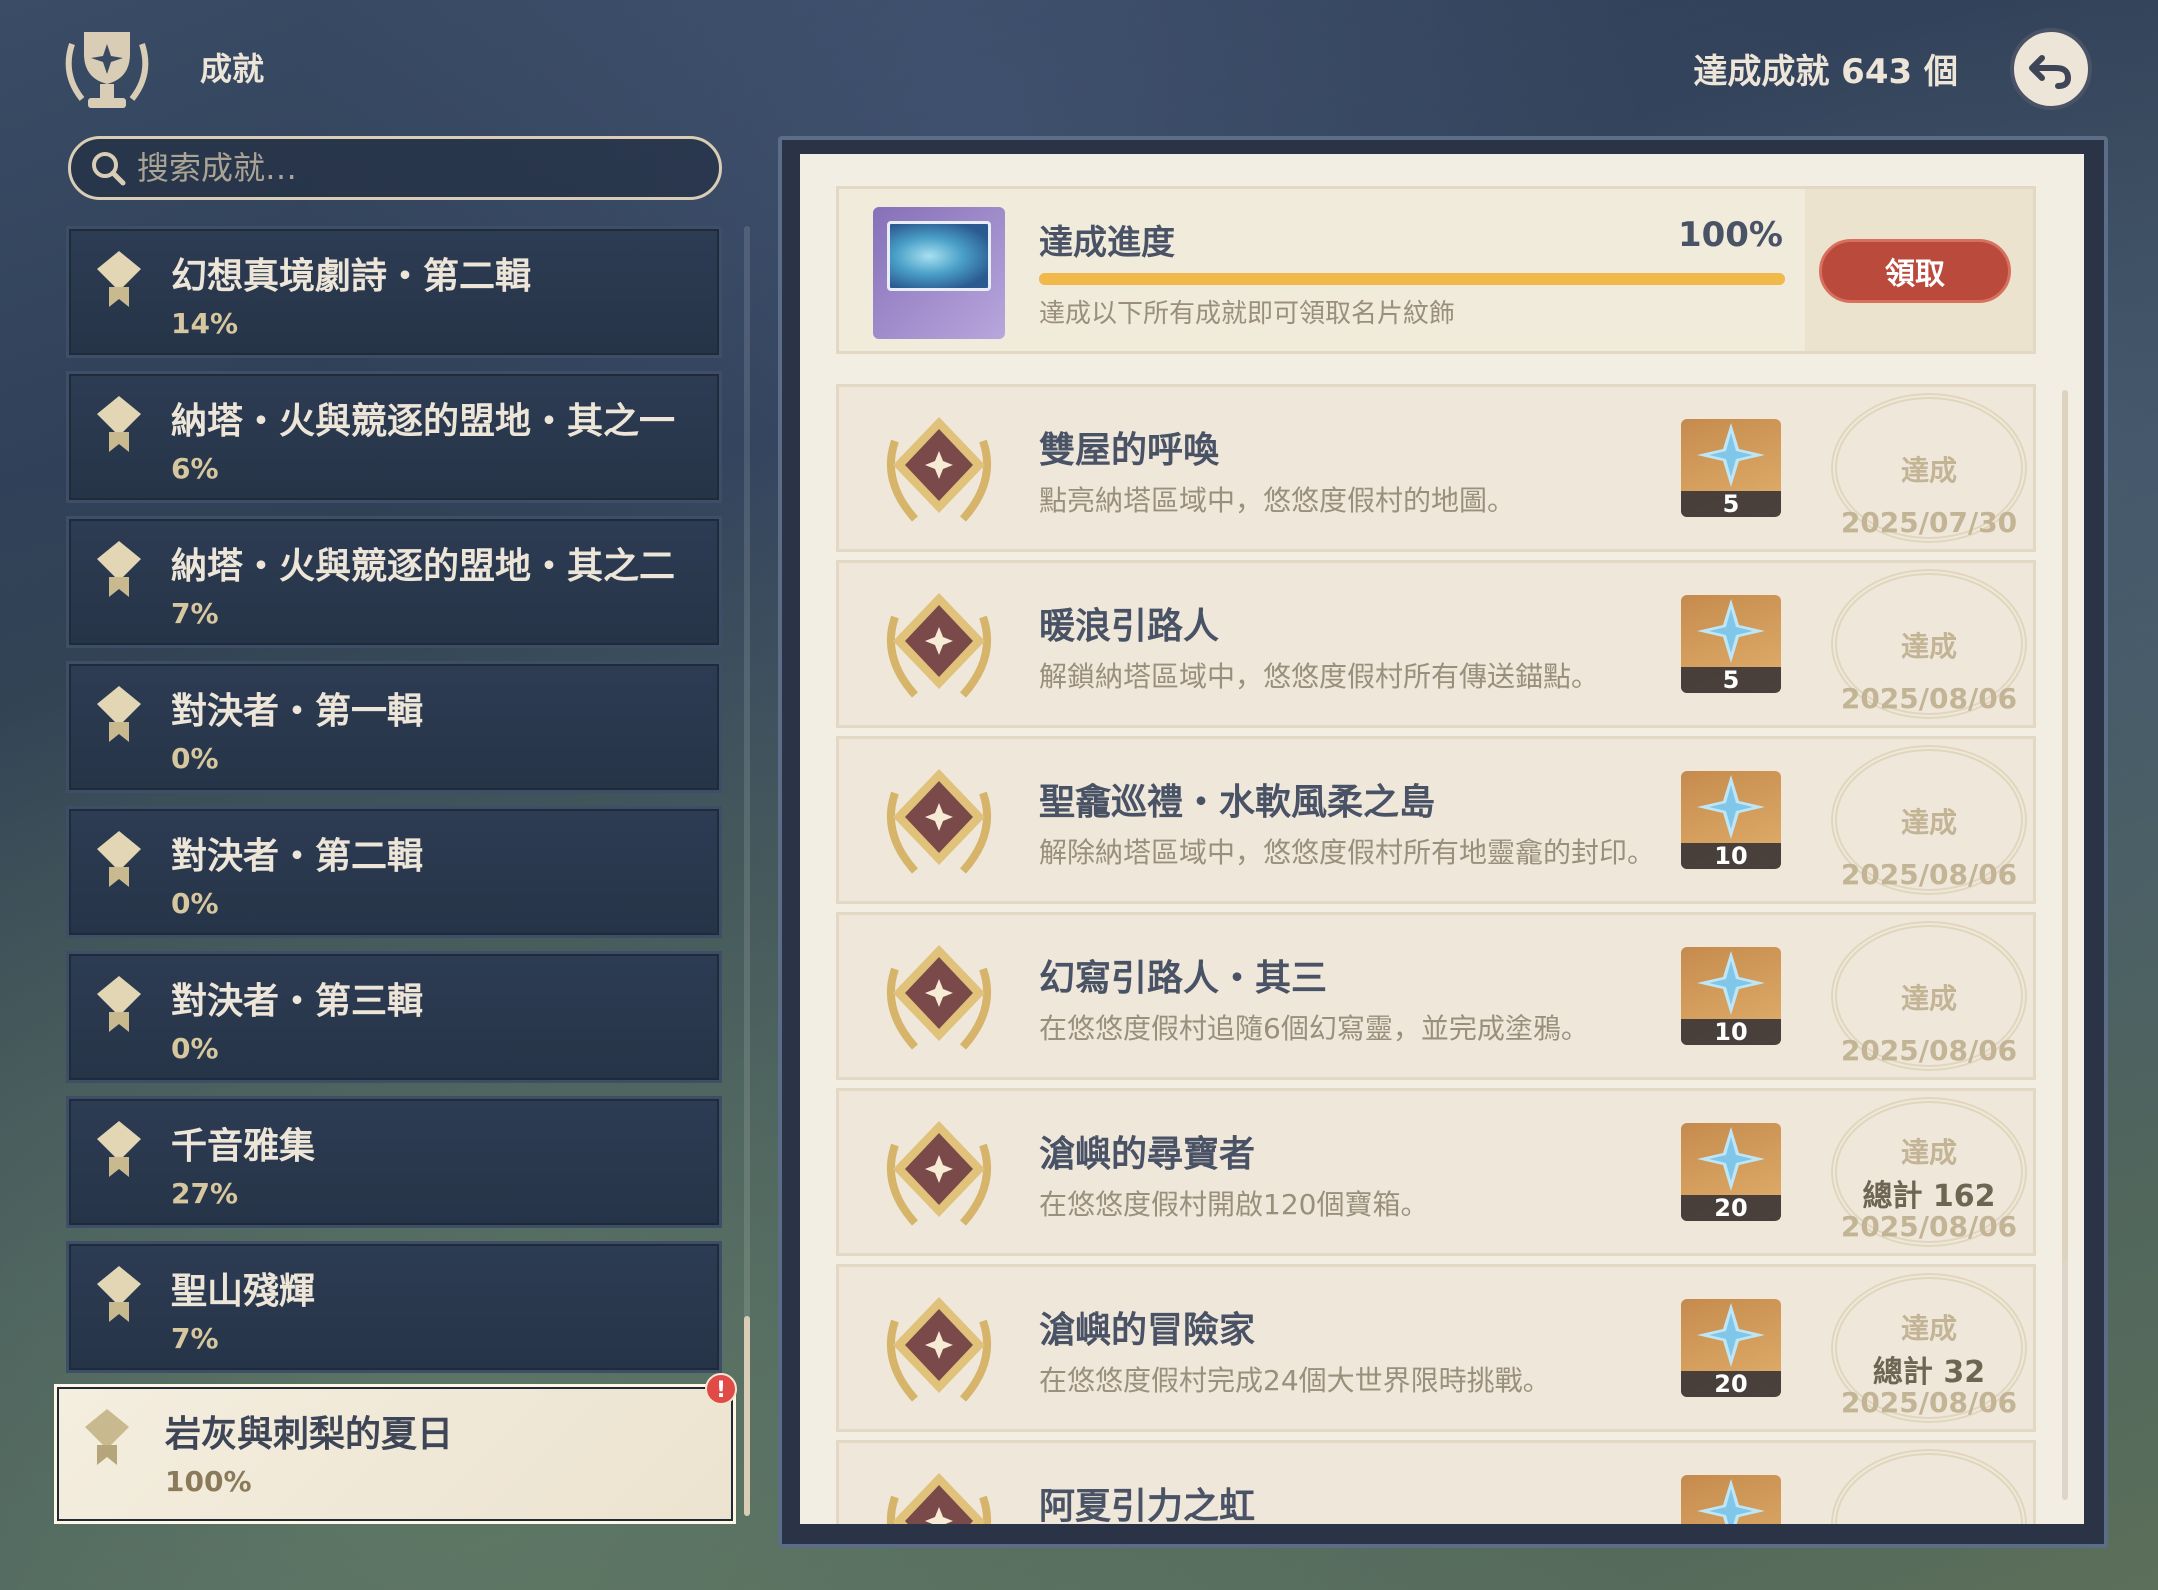 This screenshot has width=2158, height=1590. What do you see at coordinates (1731, 468) in the screenshot?
I see `primogem-reward: 5` at bounding box center [1731, 468].